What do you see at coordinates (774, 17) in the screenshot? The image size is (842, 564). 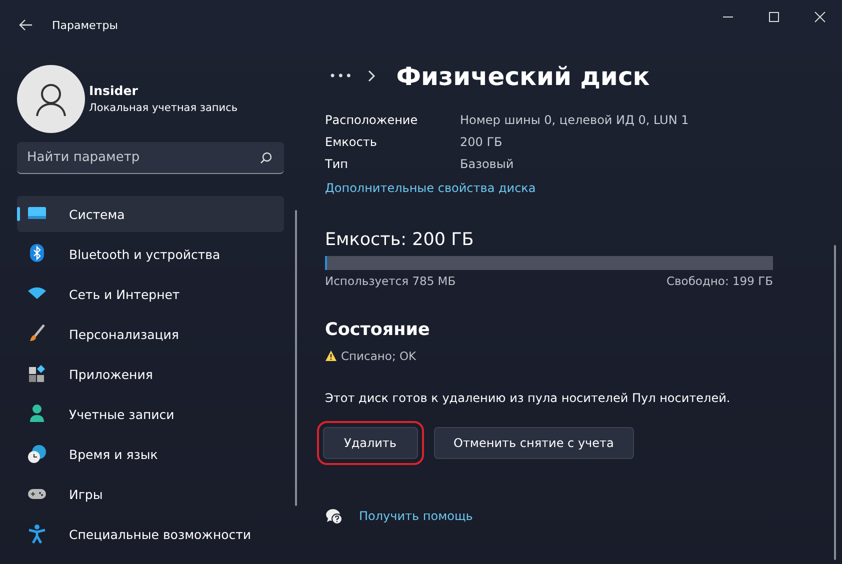 I see `maximize-icon` at bounding box center [774, 17].